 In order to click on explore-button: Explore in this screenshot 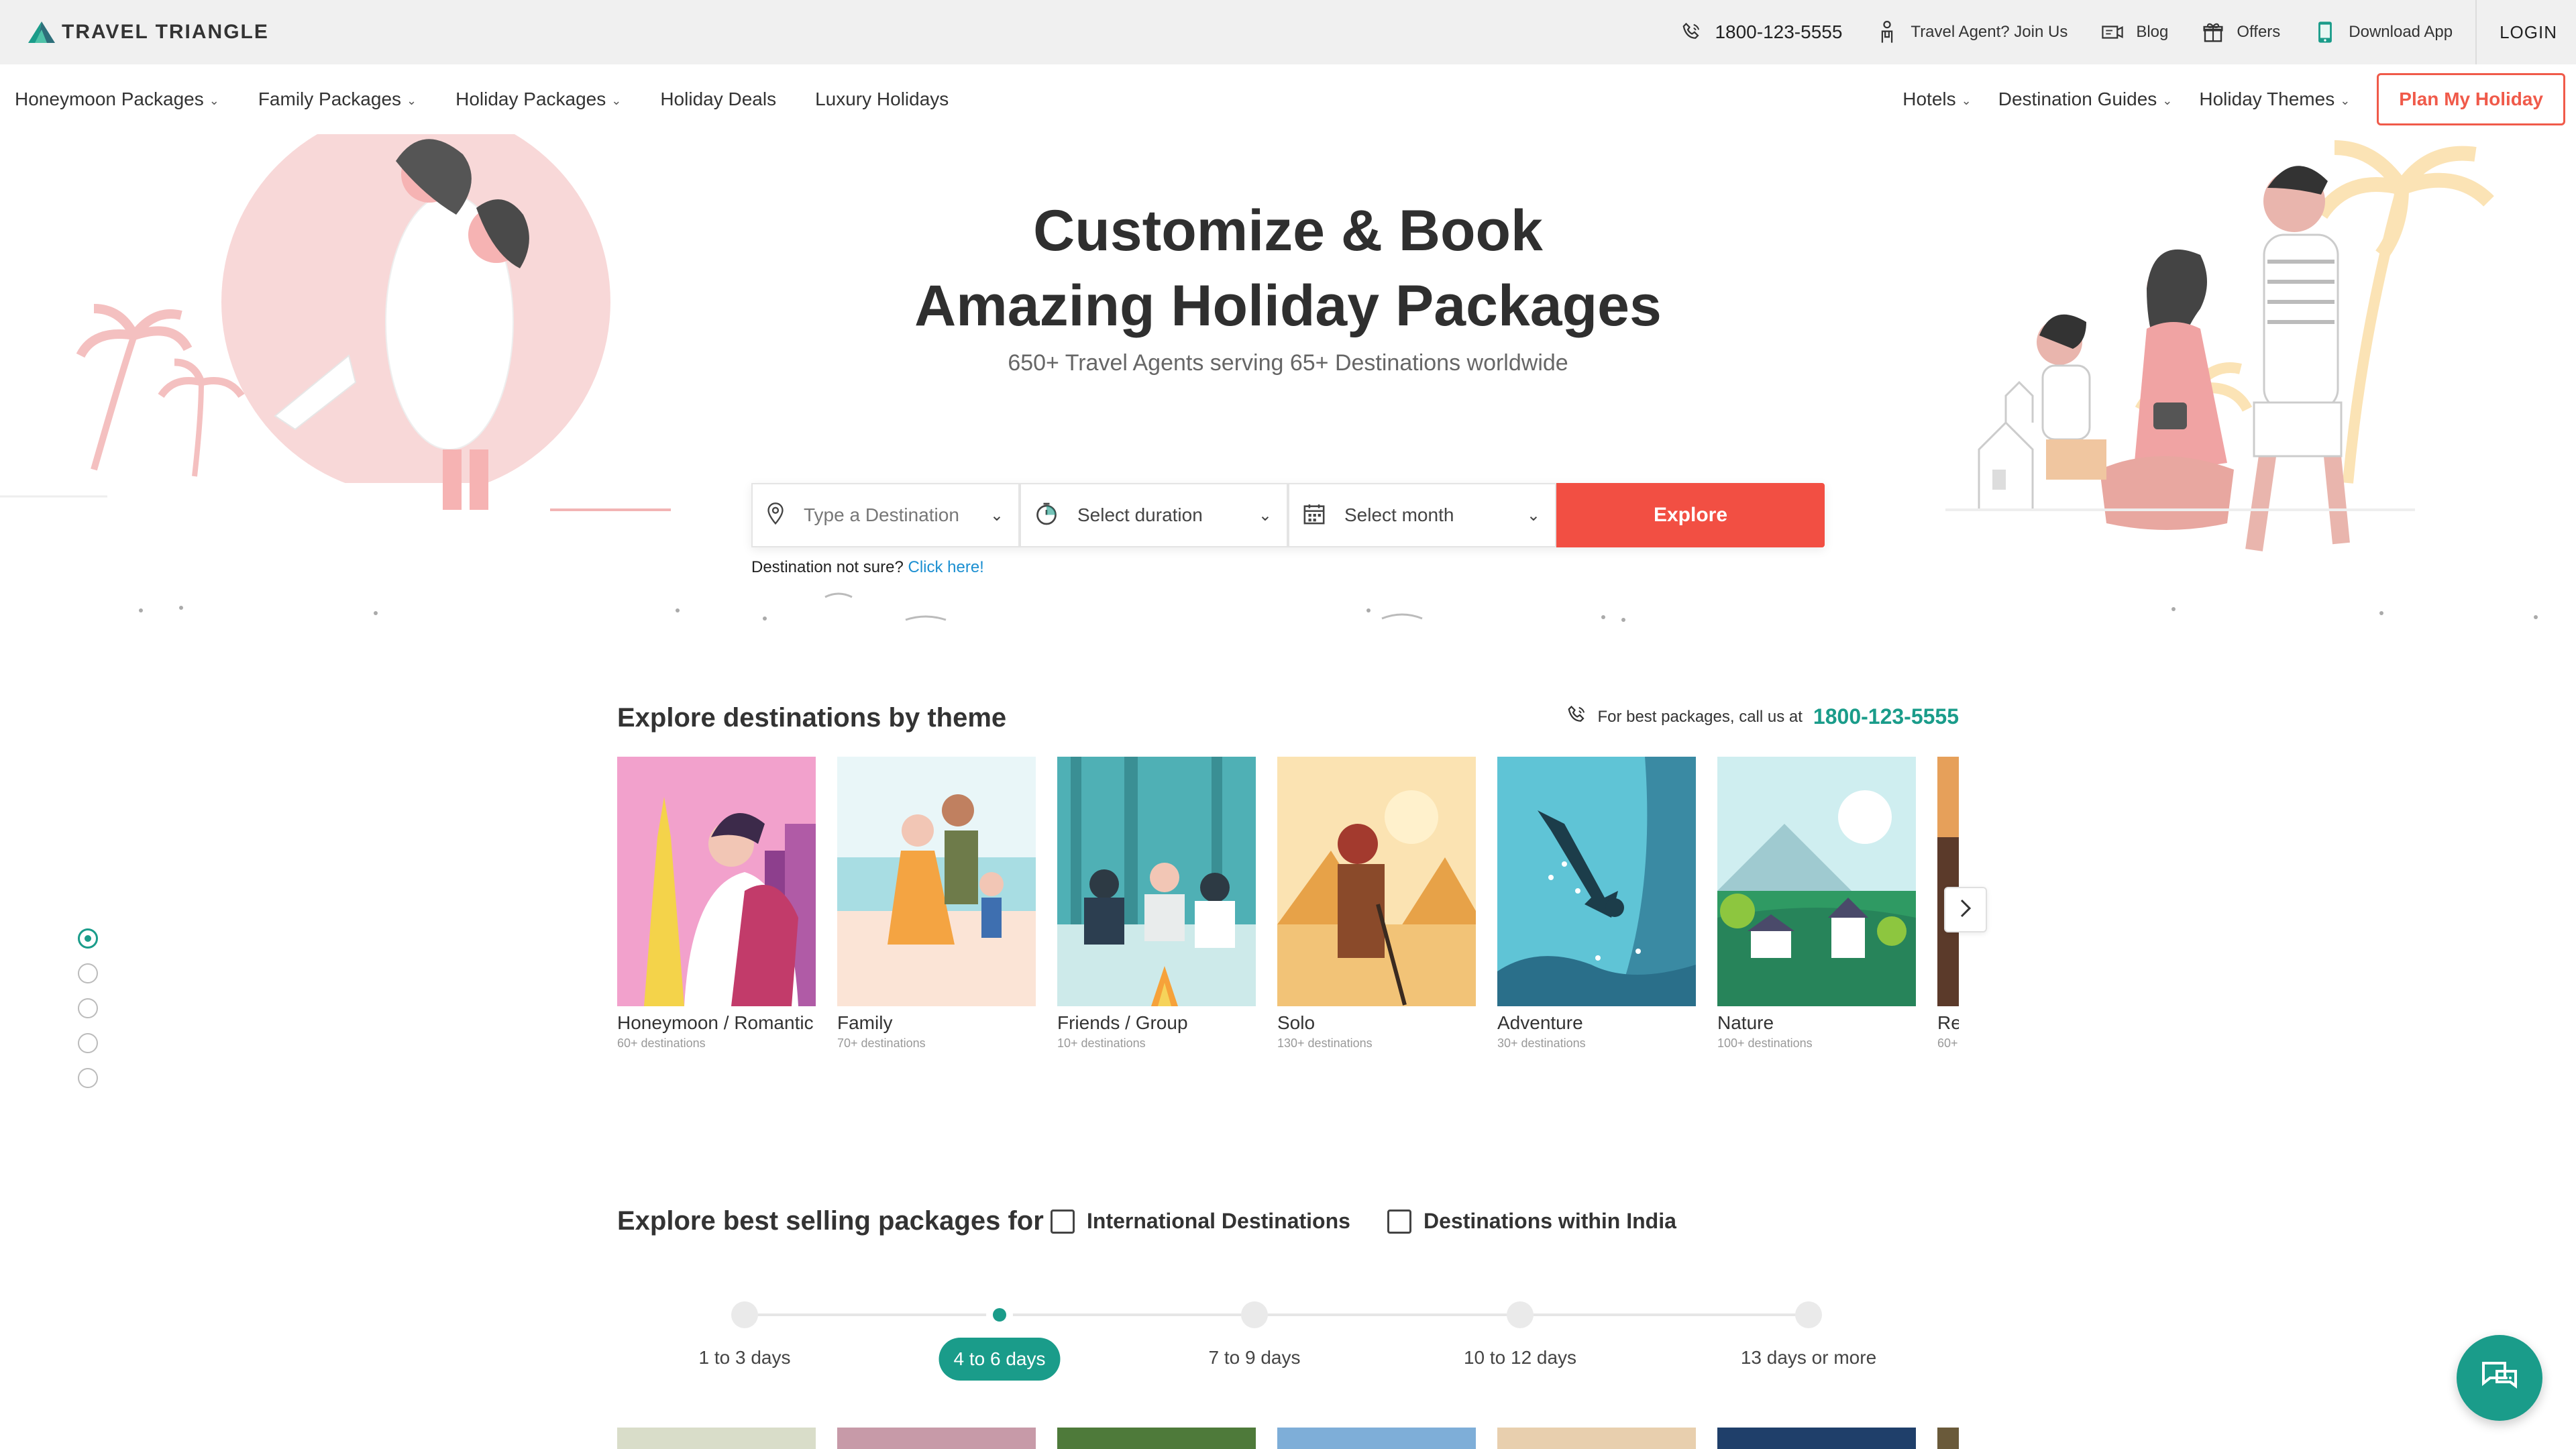, I will do `click(1690, 515)`.